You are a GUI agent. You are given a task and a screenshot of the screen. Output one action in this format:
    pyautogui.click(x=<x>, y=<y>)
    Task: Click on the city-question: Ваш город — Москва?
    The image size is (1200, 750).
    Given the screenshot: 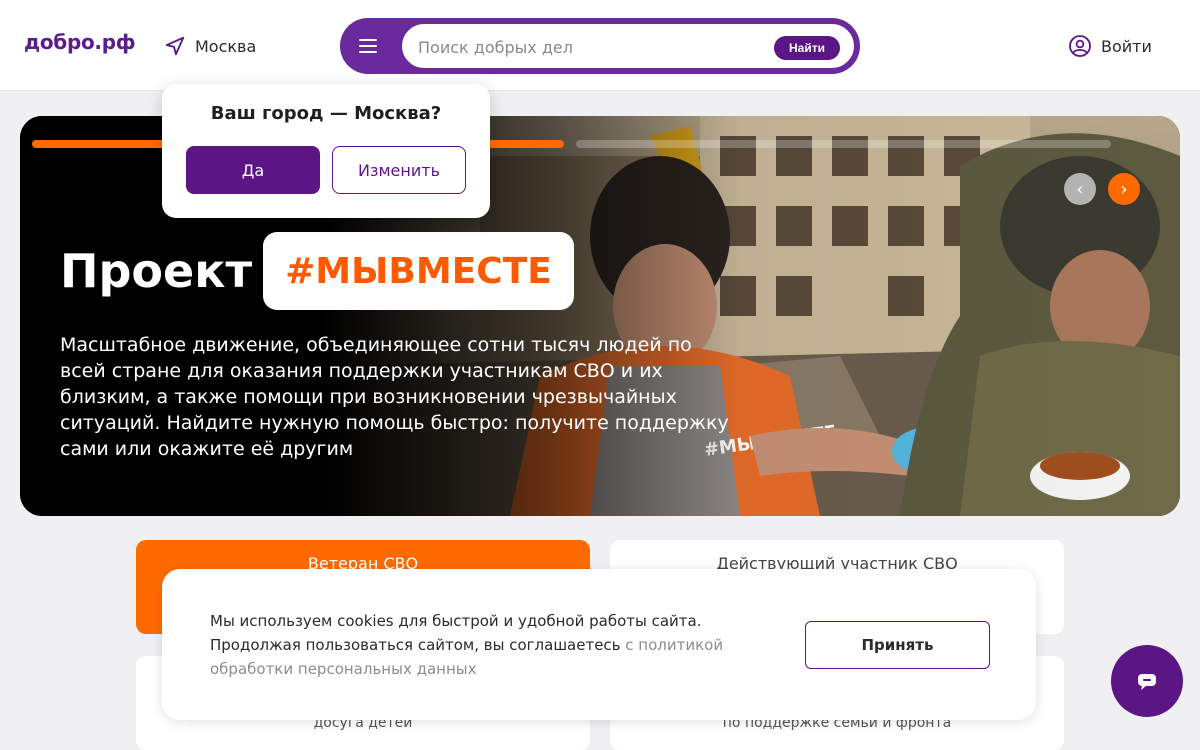 What is the action you would take?
    pyautogui.click(x=326, y=113)
    